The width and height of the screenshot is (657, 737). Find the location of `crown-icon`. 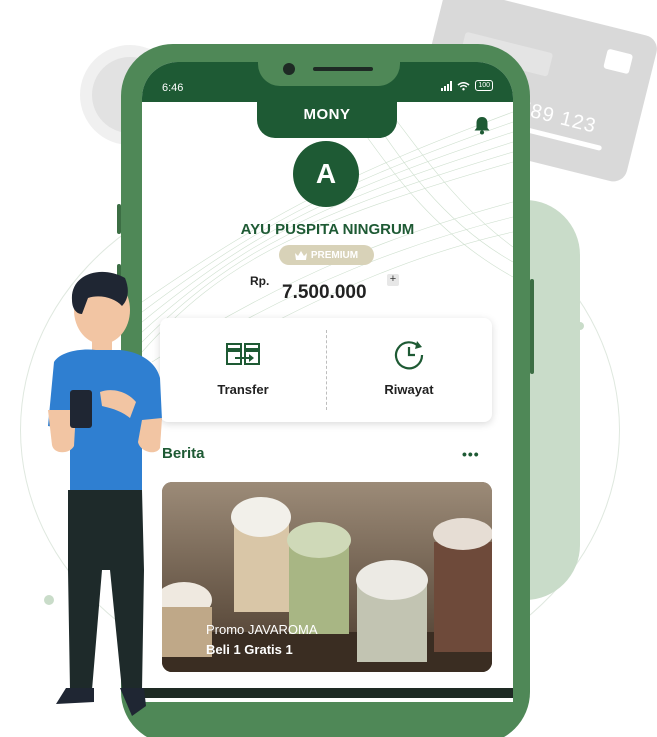

crown-icon is located at coordinates (300, 255).